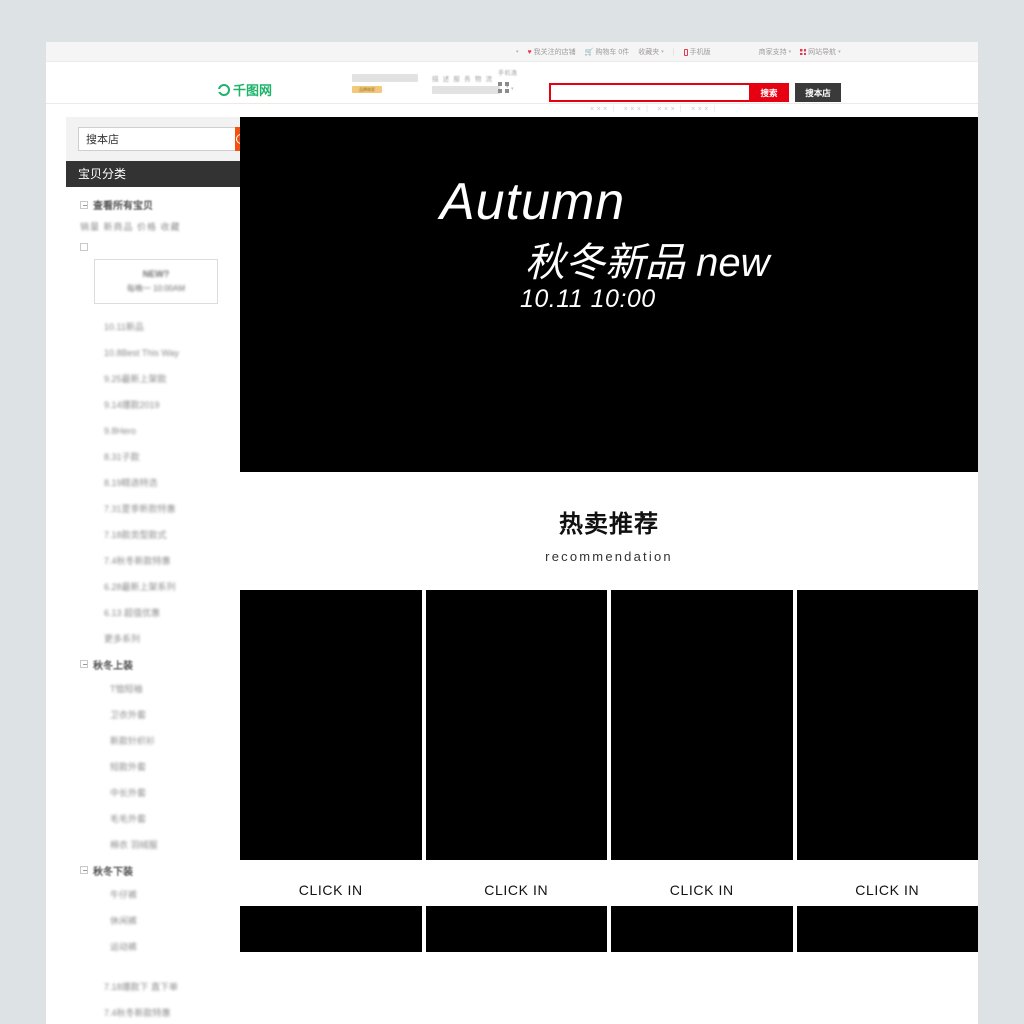 The width and height of the screenshot is (1024, 1024). What do you see at coordinates (818, 92) in the screenshot?
I see `shop-search-button: 搜本店` at bounding box center [818, 92].